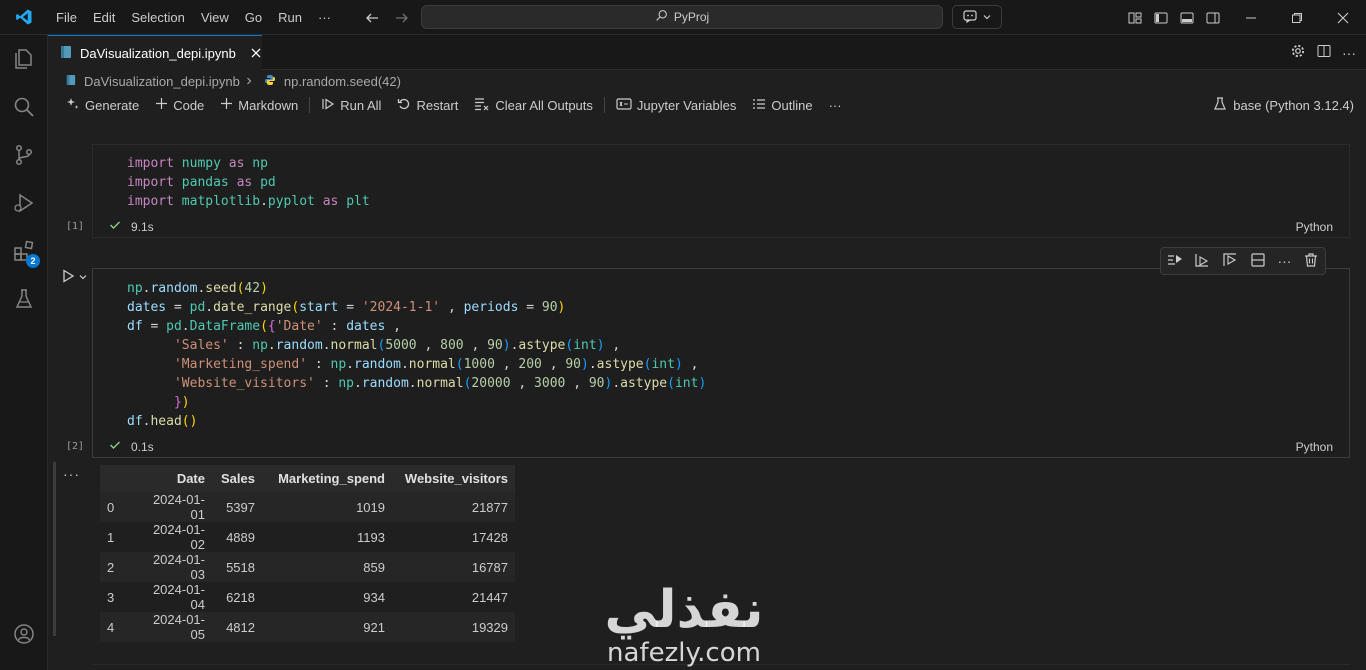 The width and height of the screenshot is (1366, 670). I want to click on minimize-icon, so click(1251, 17).